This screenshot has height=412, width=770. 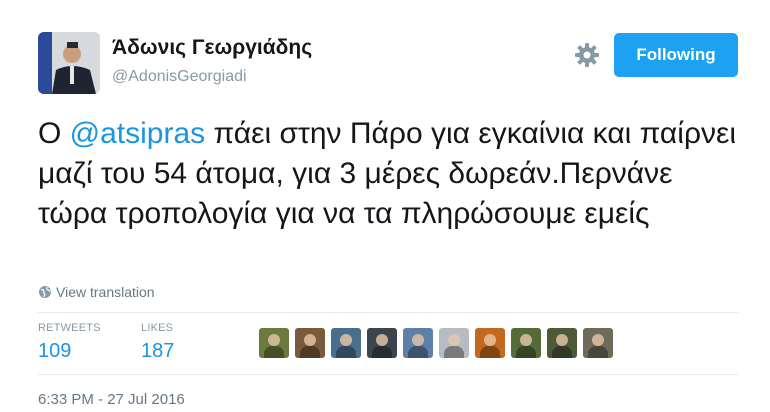 I want to click on retweets-label: RETWEETS, so click(x=69, y=328).